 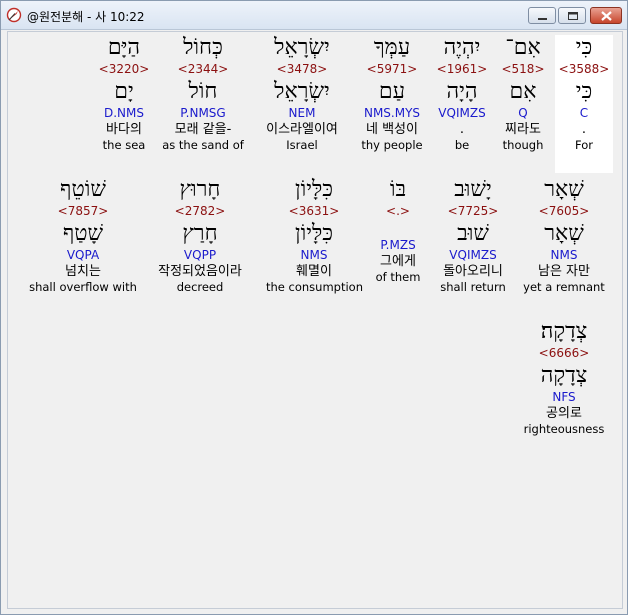 I want to click on window-title: @원전분해 - 사 10:22, so click(x=86, y=17).